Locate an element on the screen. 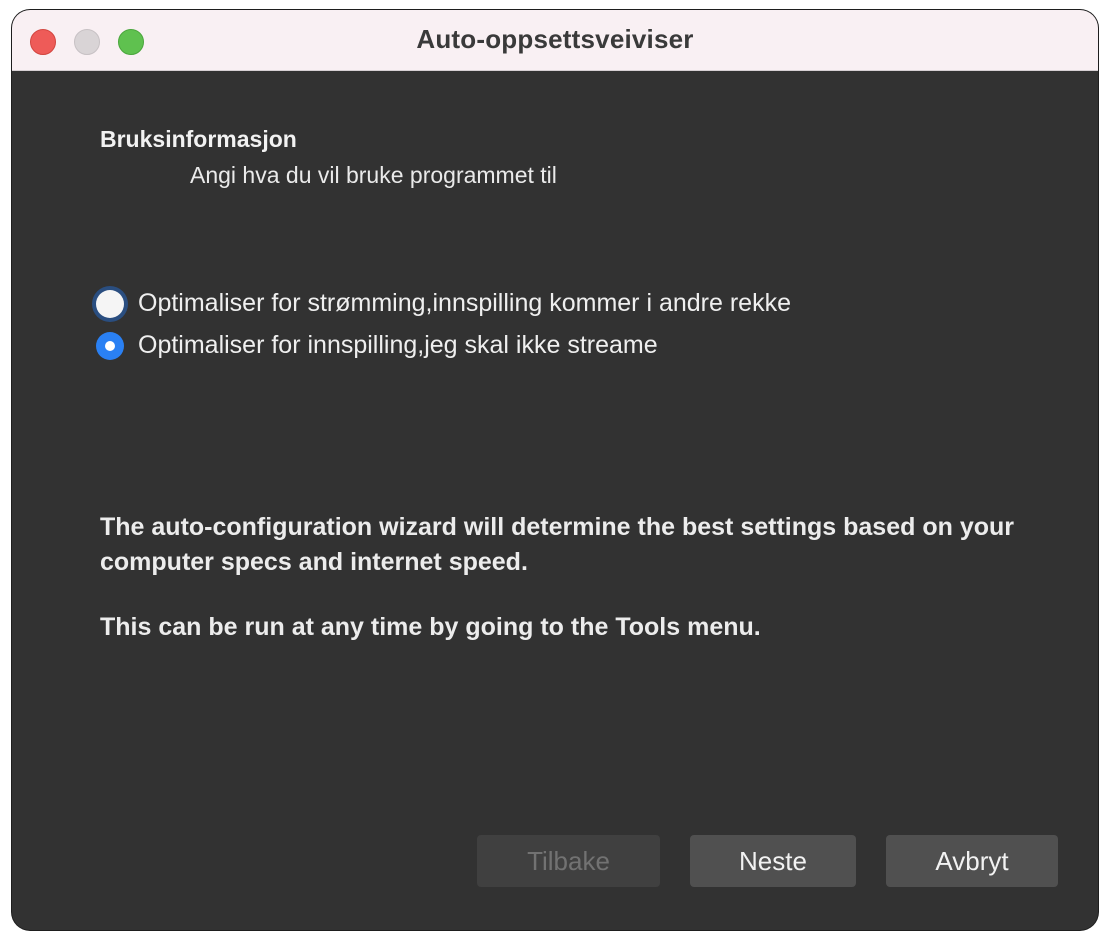 This screenshot has height=933, width=1099. radio-button-streaming is located at coordinates (110, 303).